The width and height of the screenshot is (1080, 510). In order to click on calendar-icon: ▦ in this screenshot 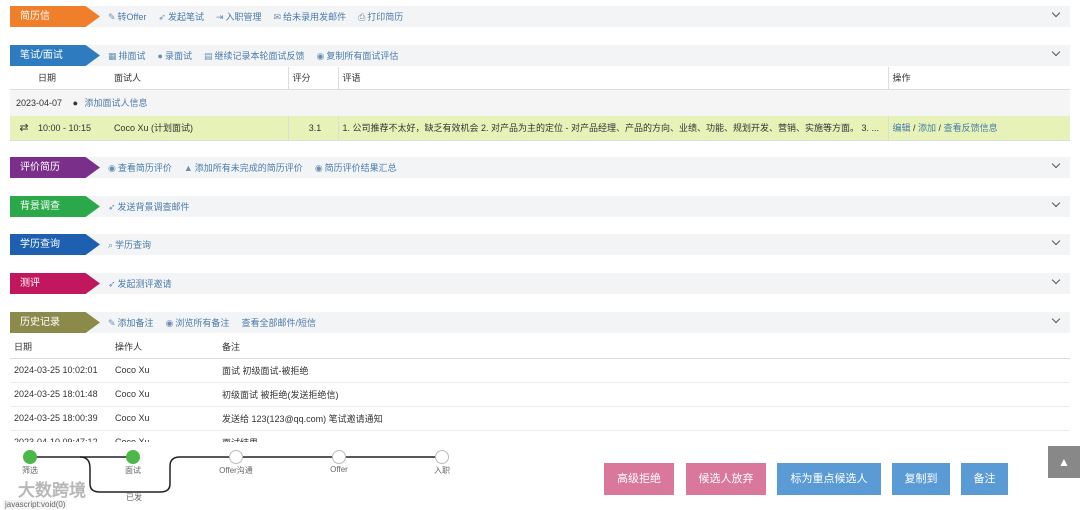, I will do `click(112, 56)`.